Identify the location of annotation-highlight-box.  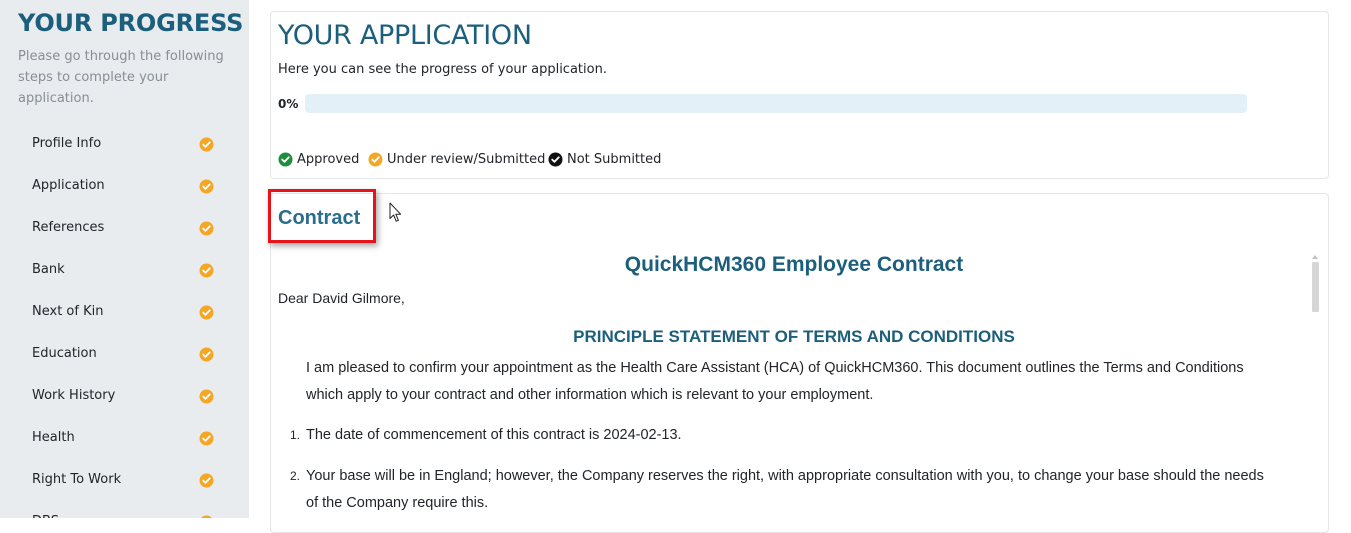
(322, 216).